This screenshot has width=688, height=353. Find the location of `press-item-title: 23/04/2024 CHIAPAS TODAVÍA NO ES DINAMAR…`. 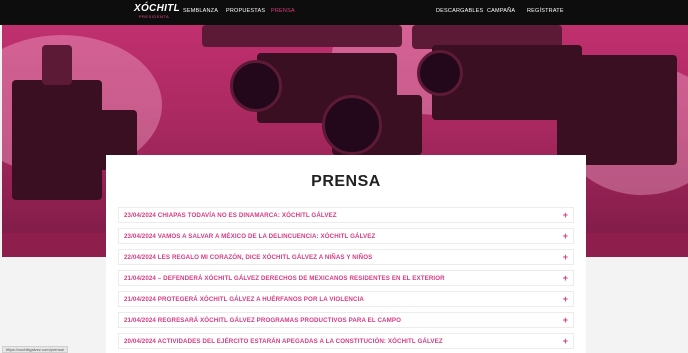

press-item-title: 23/04/2024 CHIAPAS TODAVÍA NO ES DINAMAR… is located at coordinates (230, 215).